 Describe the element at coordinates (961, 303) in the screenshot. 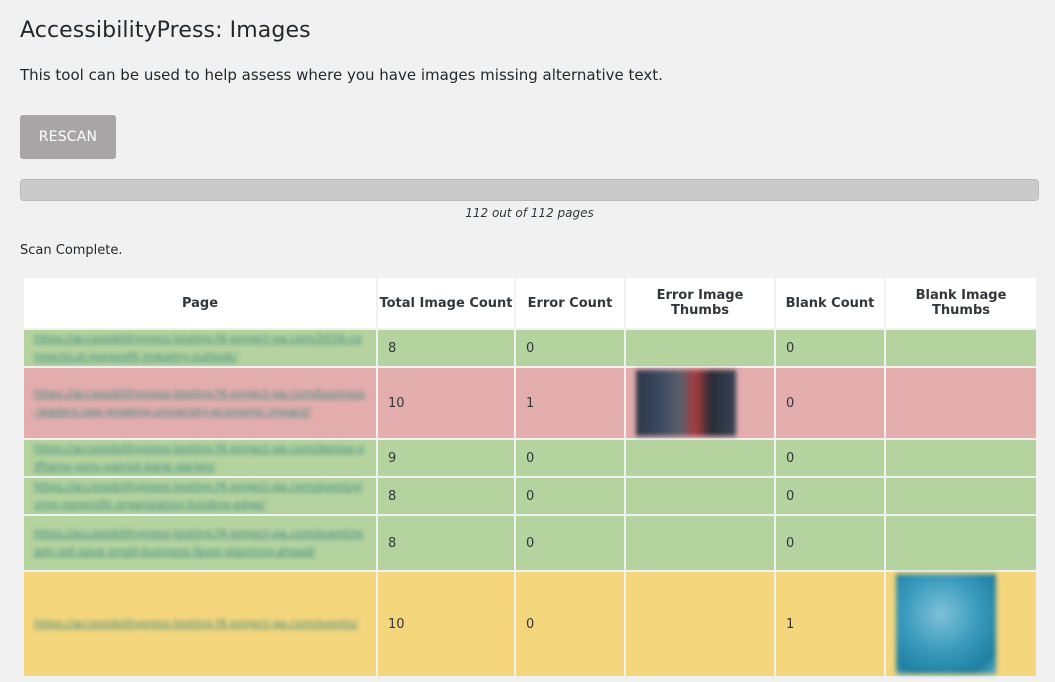

I see `column-header-blank-image-thumbs: Blank Image Thumbs` at that location.